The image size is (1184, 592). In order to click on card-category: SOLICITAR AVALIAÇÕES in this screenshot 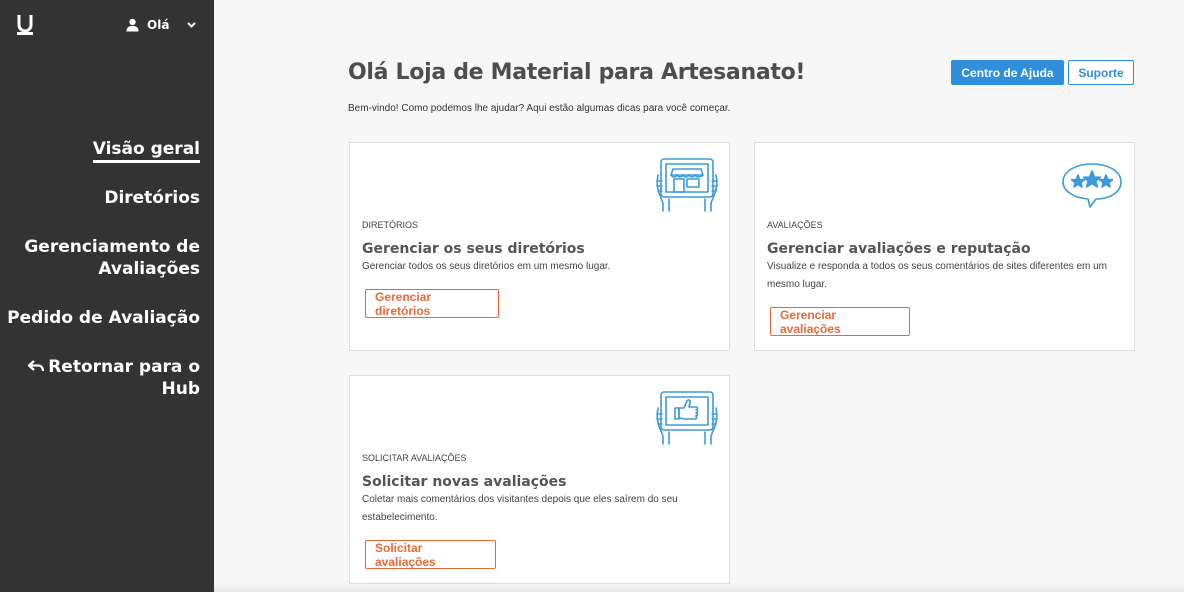, I will do `click(414, 458)`.